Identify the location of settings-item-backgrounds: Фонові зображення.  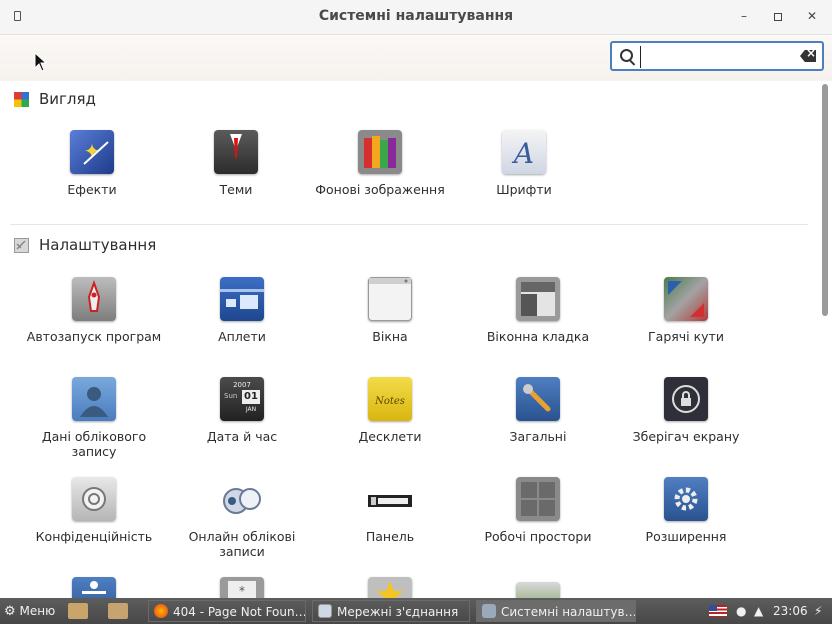
(380, 163).